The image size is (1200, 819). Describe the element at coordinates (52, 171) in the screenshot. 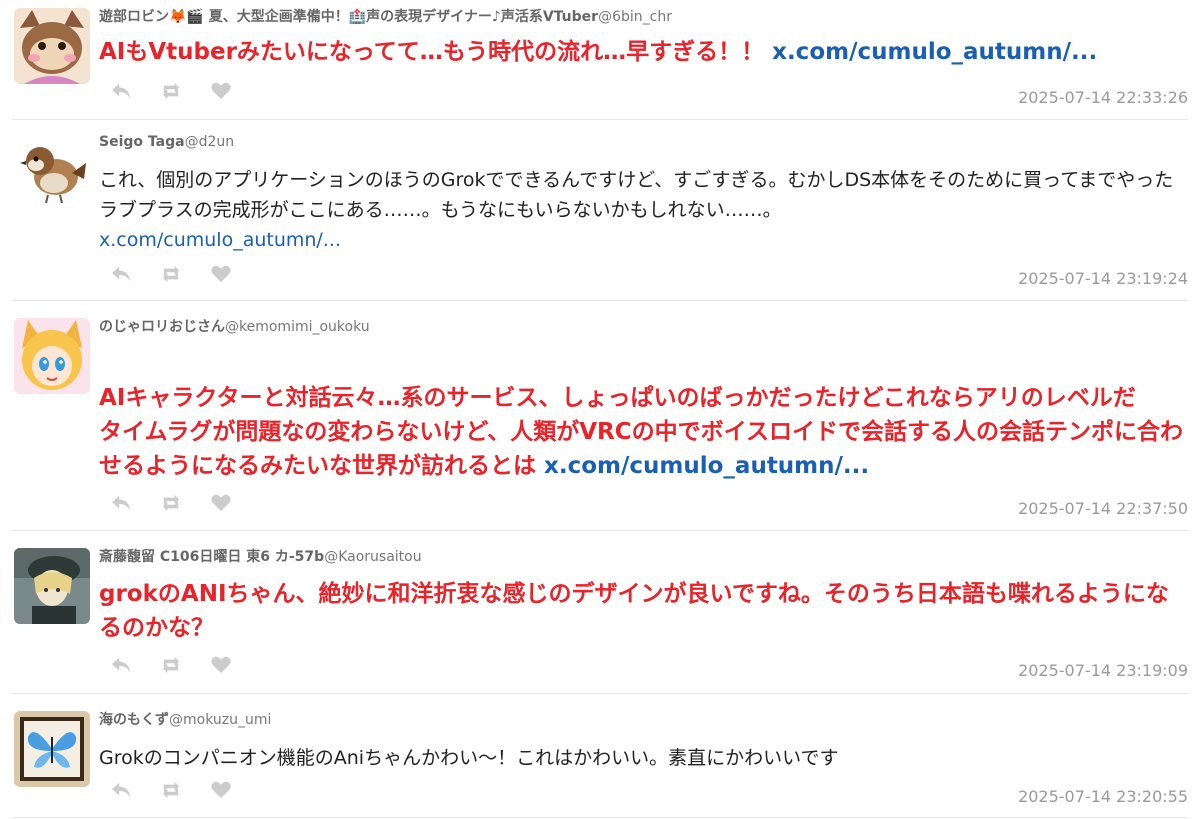

I see `sparrow-avatar-icon` at that location.